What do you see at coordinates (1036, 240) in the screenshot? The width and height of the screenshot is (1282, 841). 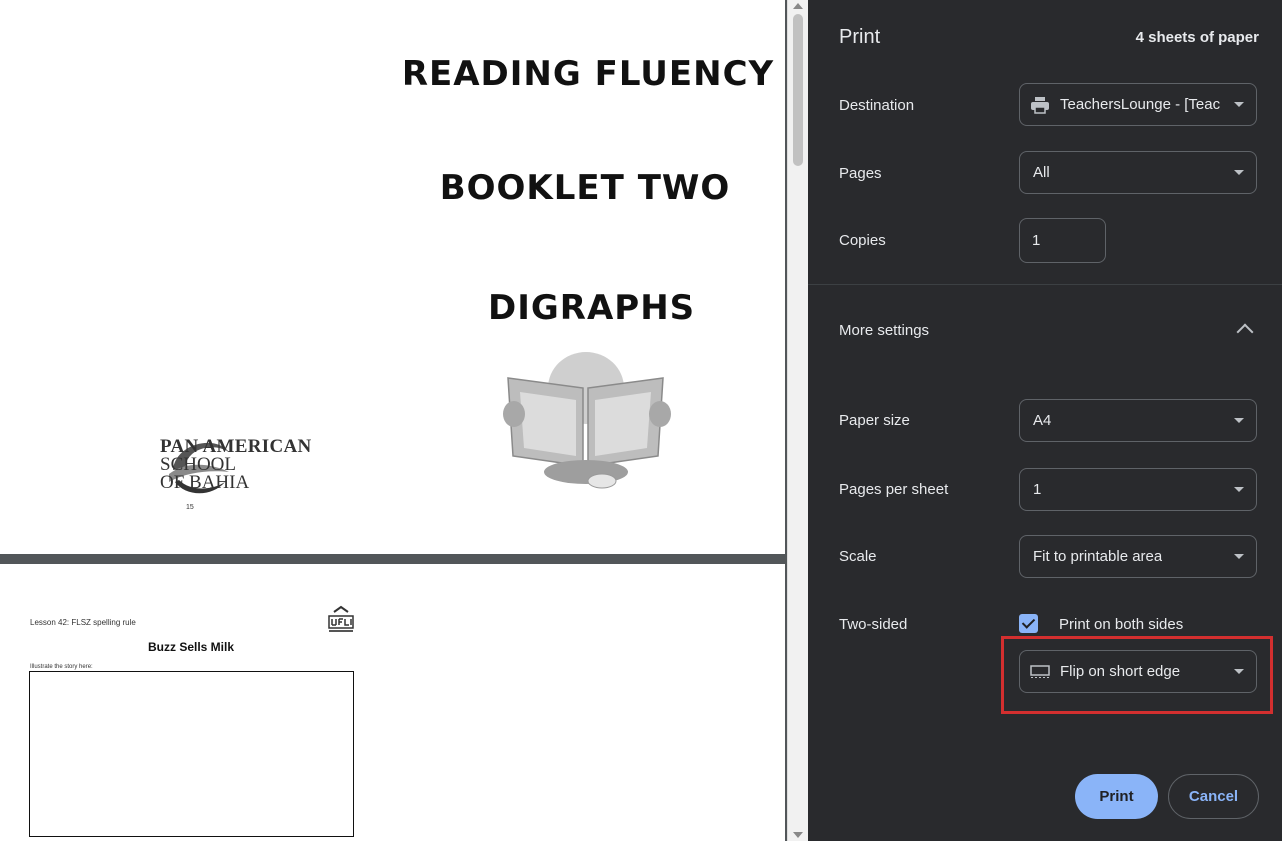 I see `copies-value: 1` at bounding box center [1036, 240].